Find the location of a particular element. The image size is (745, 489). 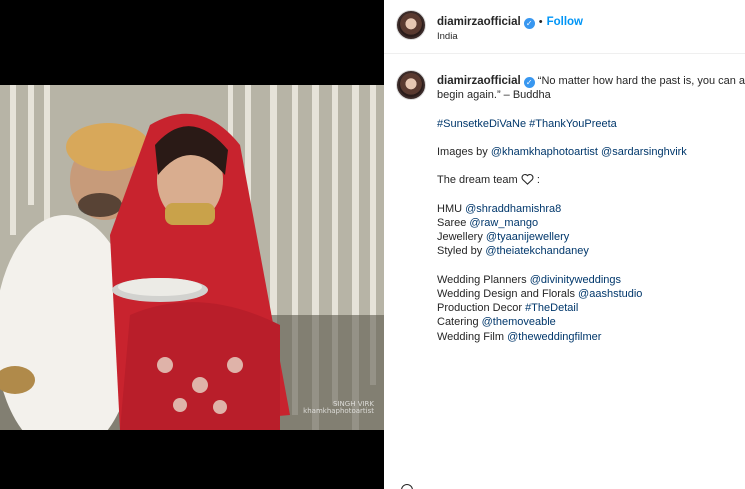

credit-label: Wedding Design and Florals is located at coordinates (506, 293).